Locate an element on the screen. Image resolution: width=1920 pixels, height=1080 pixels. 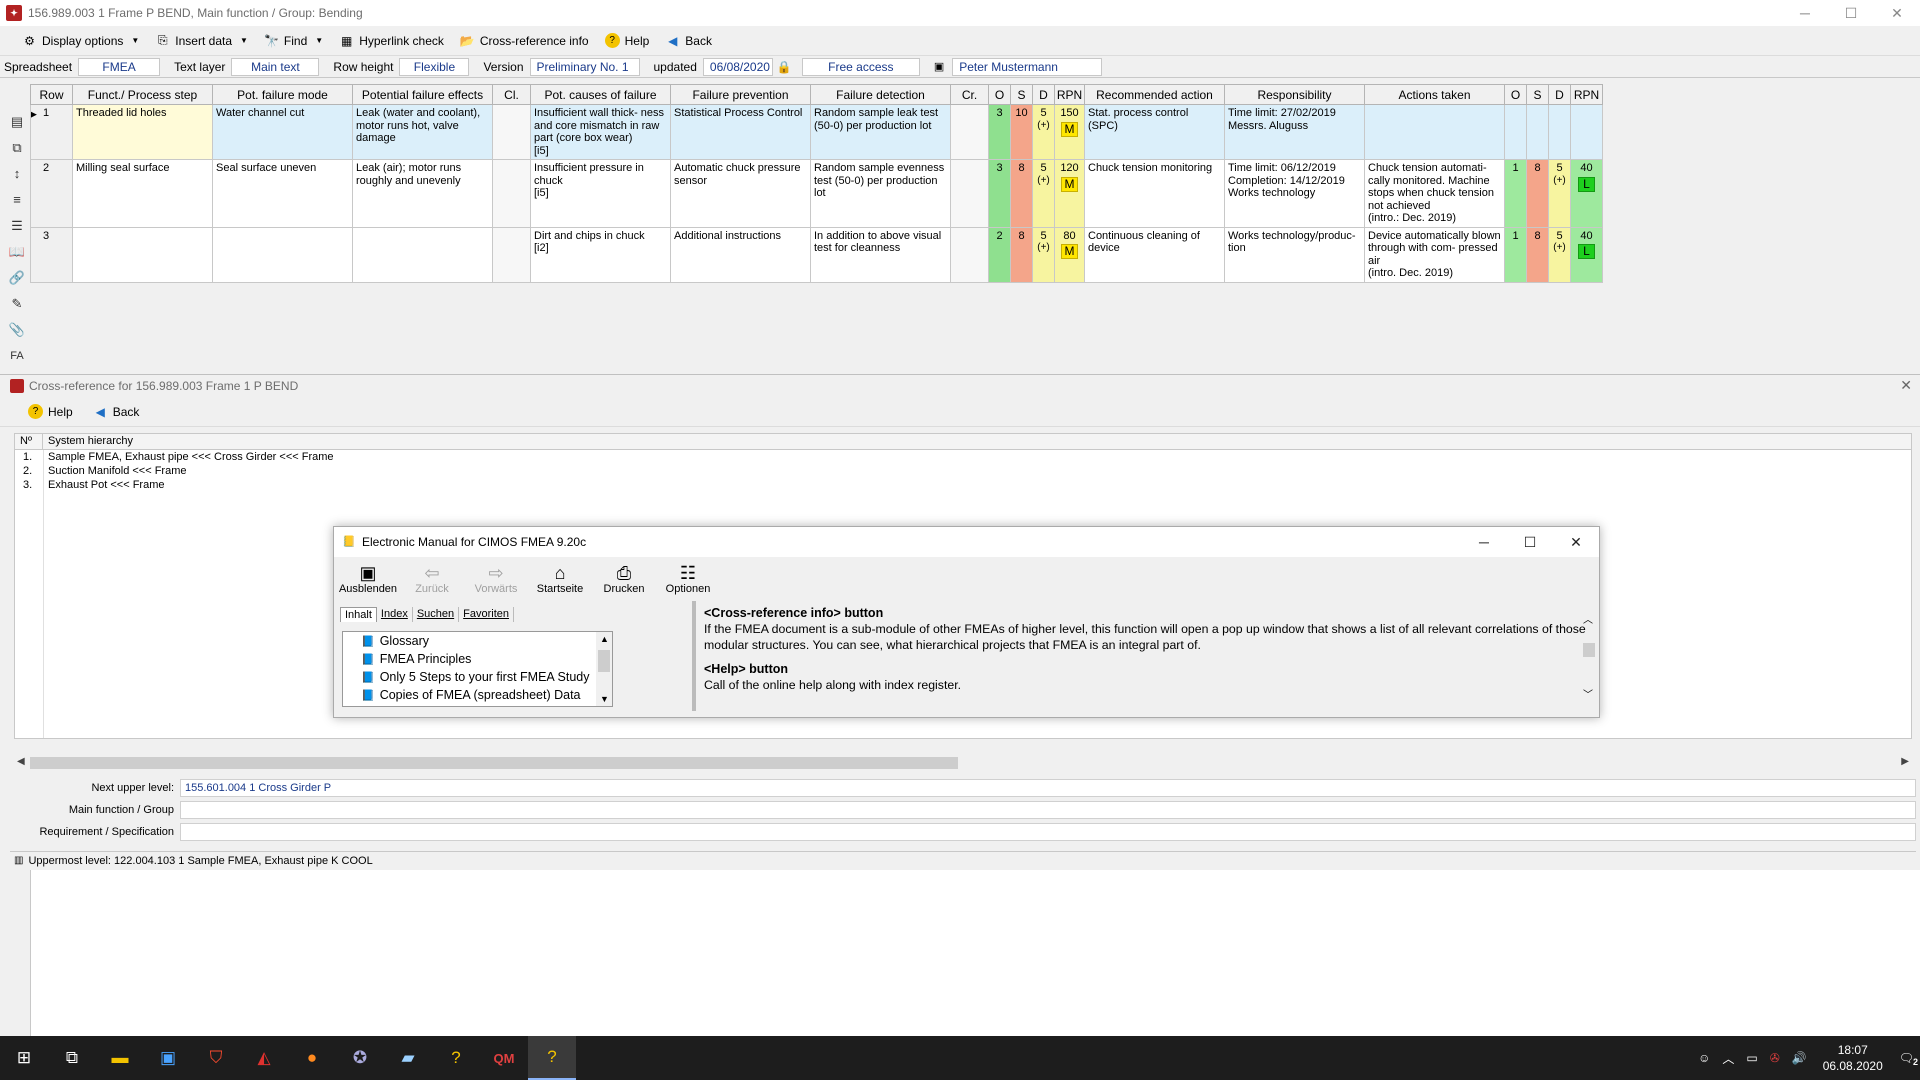
cell-rpn: 120 M is located at coordinates (1069, 193).